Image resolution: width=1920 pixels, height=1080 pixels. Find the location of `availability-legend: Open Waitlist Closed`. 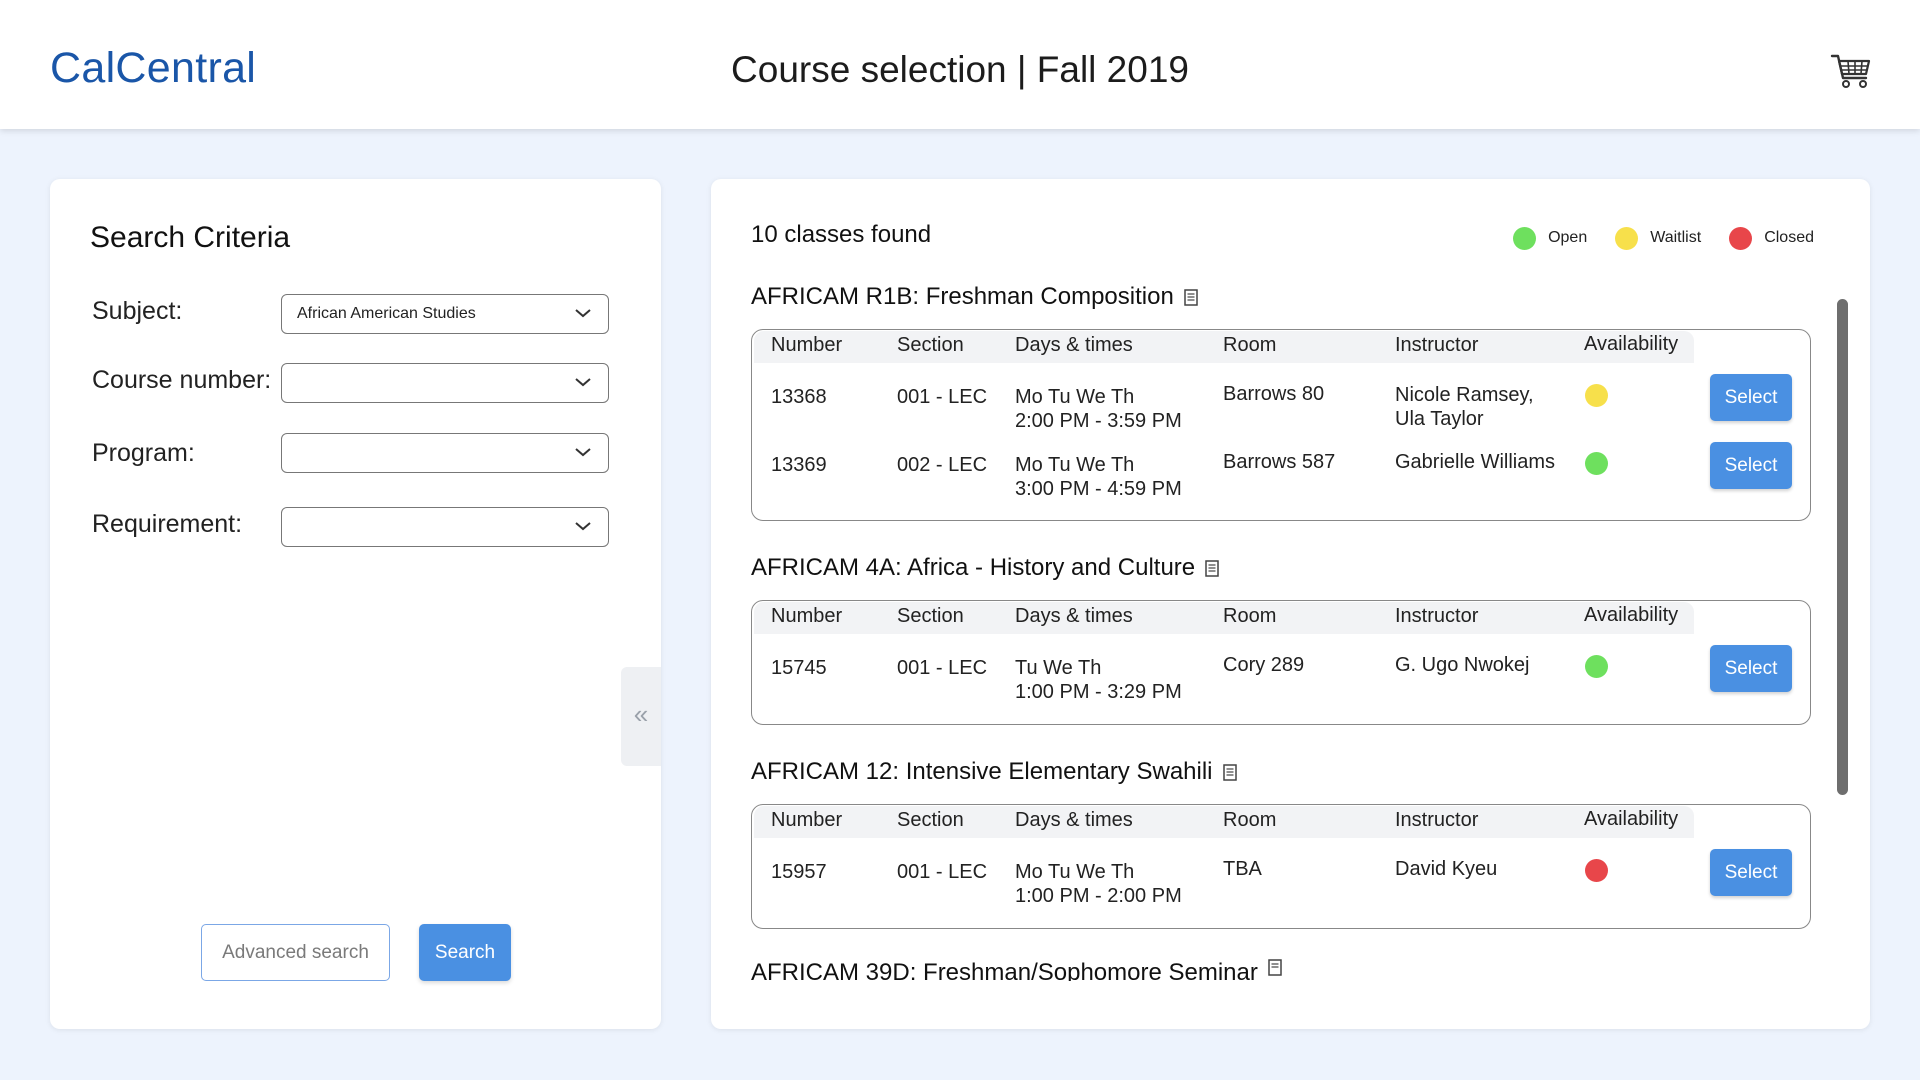

availability-legend: Open Waitlist Closed is located at coordinates (1663, 238).